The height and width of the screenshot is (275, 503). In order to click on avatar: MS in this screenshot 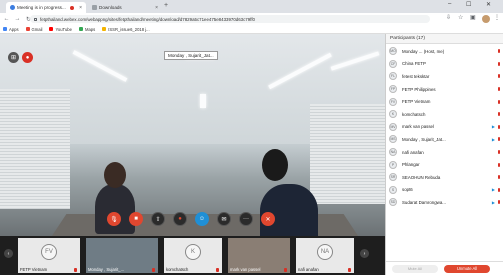, I will do `click(393, 139)`.